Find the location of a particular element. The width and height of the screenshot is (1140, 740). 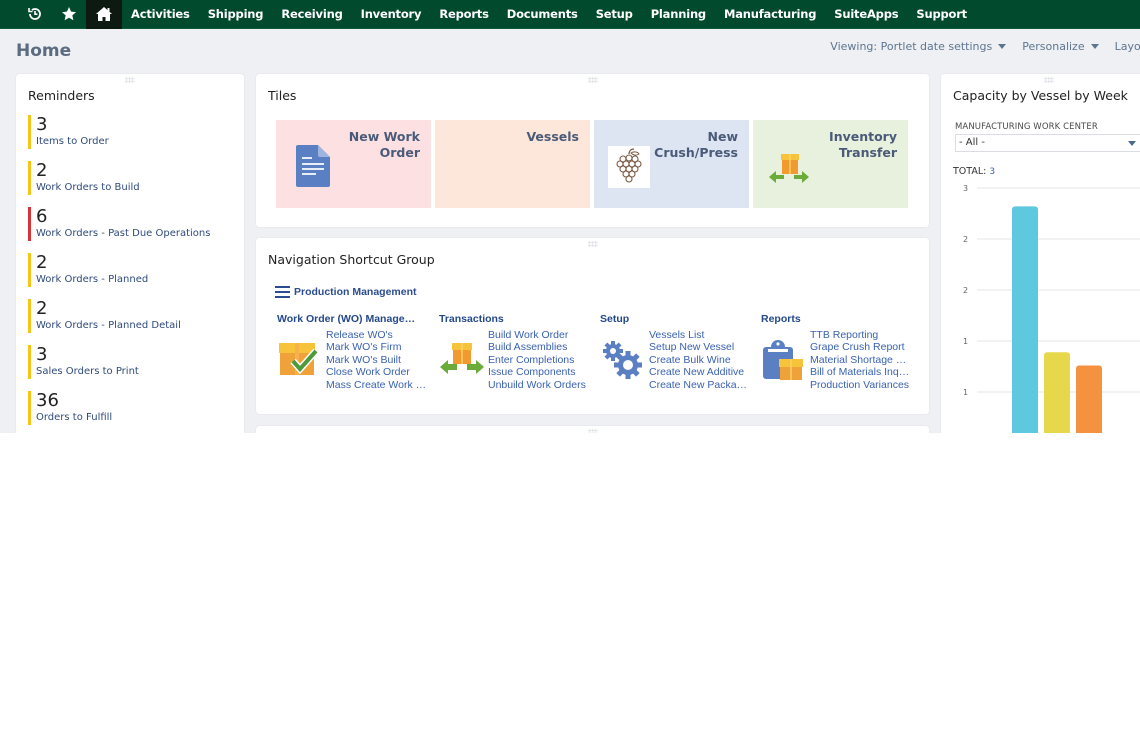

shortcut-group-title: Transactions is located at coordinates (519, 319).